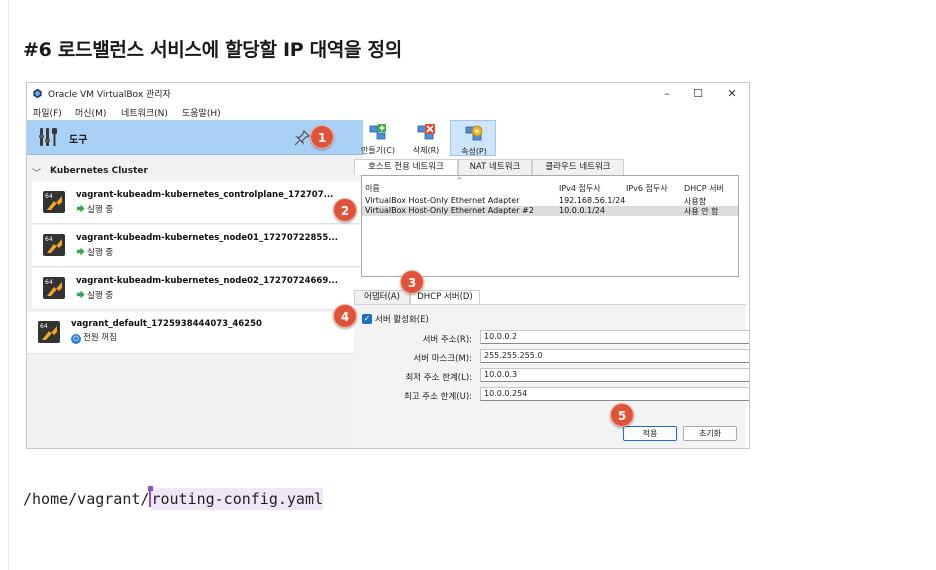 This screenshot has width=936, height=570. Describe the element at coordinates (474, 151) in the screenshot. I see `properties-label: 속성(P)` at that location.